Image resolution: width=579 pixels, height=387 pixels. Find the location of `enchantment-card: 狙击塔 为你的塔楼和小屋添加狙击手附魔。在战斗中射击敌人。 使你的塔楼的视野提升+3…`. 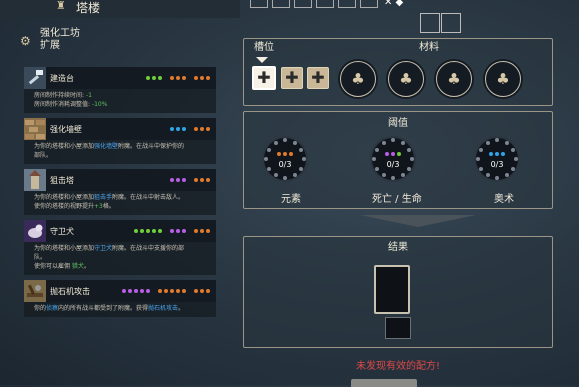

enchantment-card: 狙击塔 为你的塔楼和小屋添加狙击手附魔。在战斗中射击敌人。 使你的塔楼的视野提升+3… is located at coordinates (120, 192).